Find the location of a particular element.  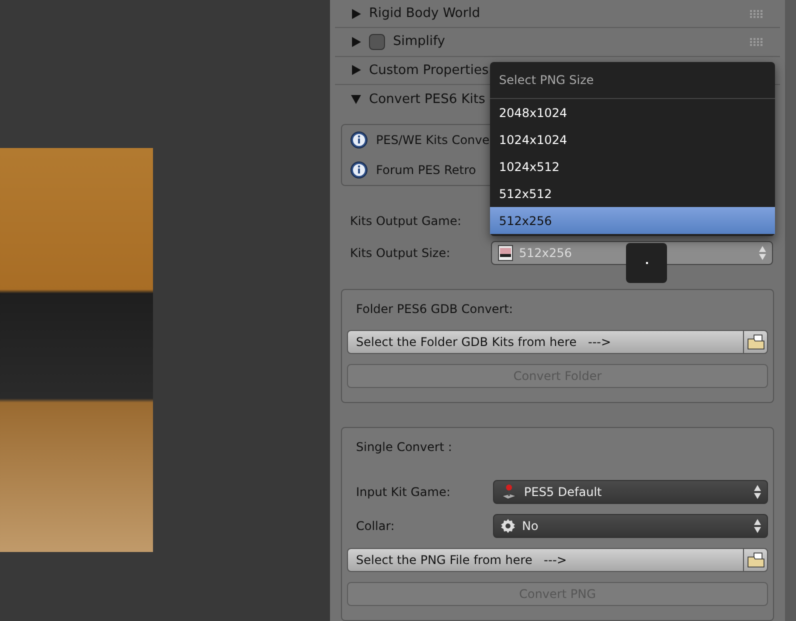

menu-item: 2048x1024 is located at coordinates (632, 112).